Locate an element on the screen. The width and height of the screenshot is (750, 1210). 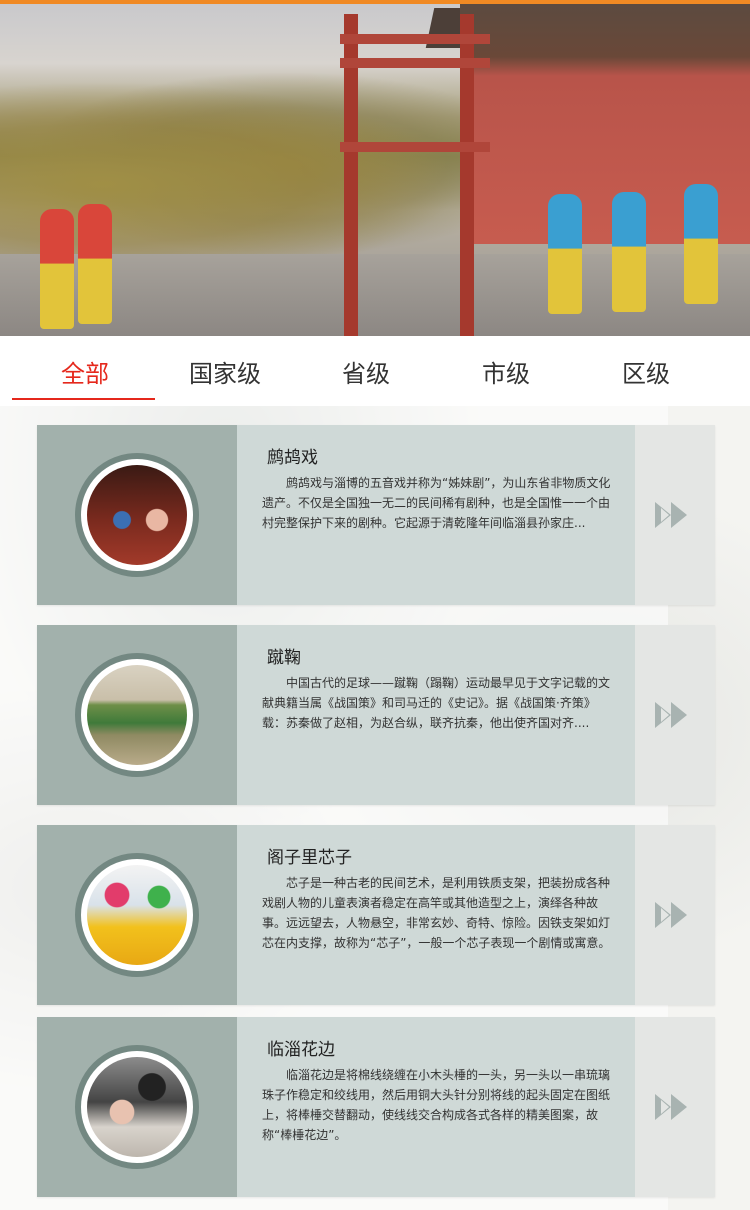
card-title: 蹴鞠 is located at coordinates (284, 655).